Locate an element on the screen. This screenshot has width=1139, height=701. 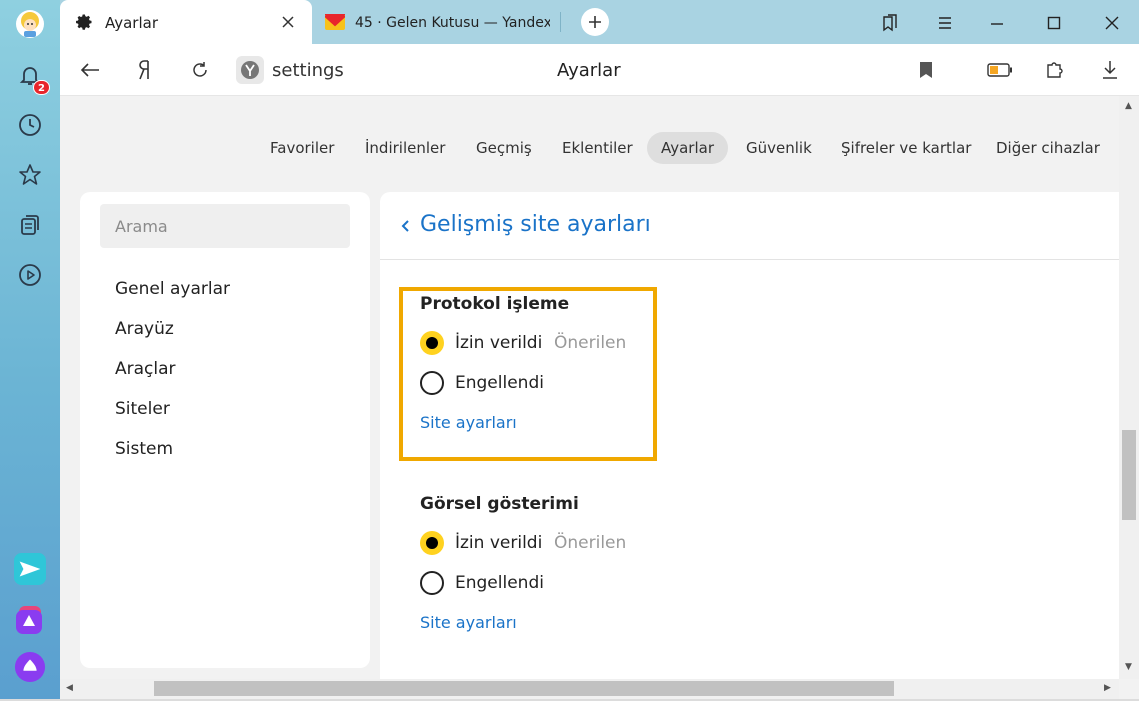
collections-icon is located at coordinates (30, 225).